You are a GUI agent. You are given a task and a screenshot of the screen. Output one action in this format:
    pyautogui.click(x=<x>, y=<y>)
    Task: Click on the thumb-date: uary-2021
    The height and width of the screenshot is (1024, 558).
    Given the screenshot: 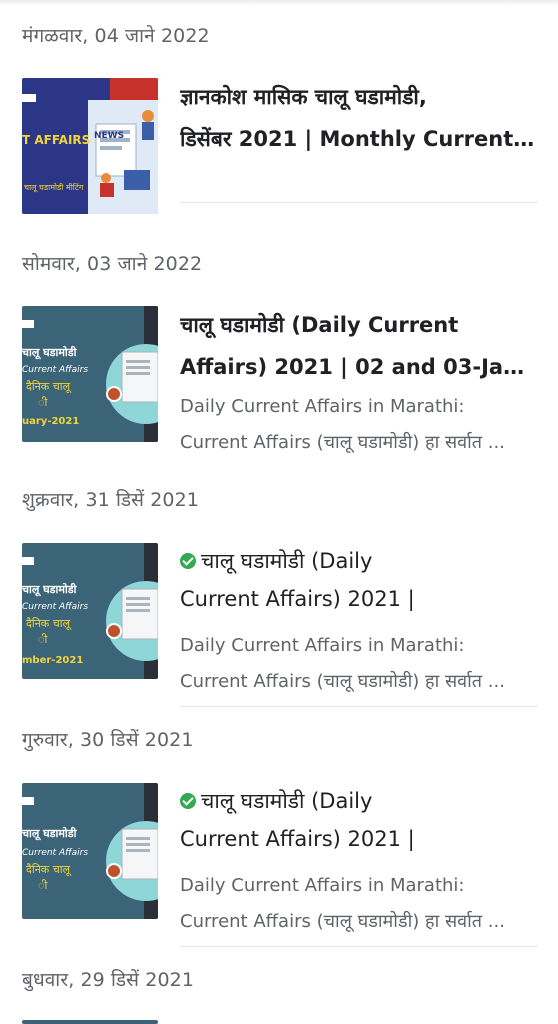 What is the action you would take?
    pyautogui.click(x=50, y=421)
    